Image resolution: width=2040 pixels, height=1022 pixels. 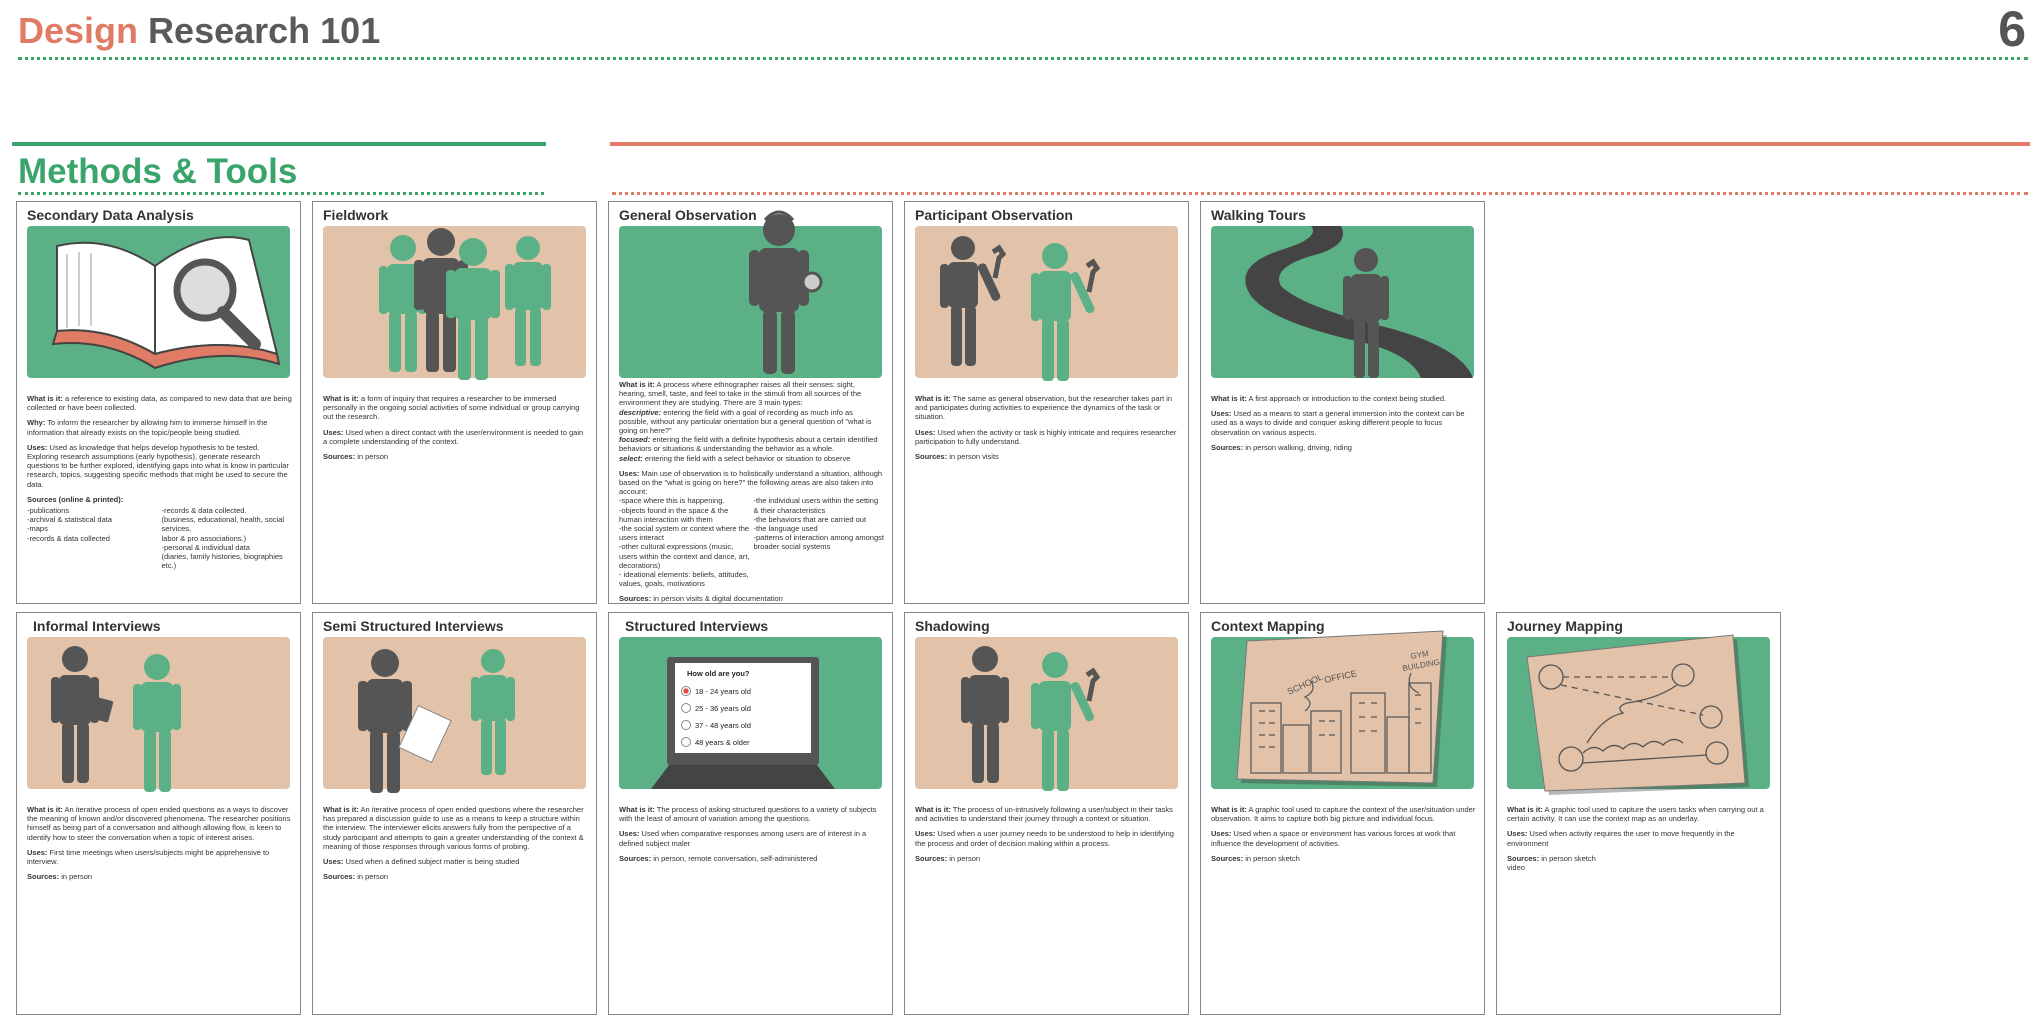 What do you see at coordinates (686, 691) in the screenshot?
I see `radio-selected` at bounding box center [686, 691].